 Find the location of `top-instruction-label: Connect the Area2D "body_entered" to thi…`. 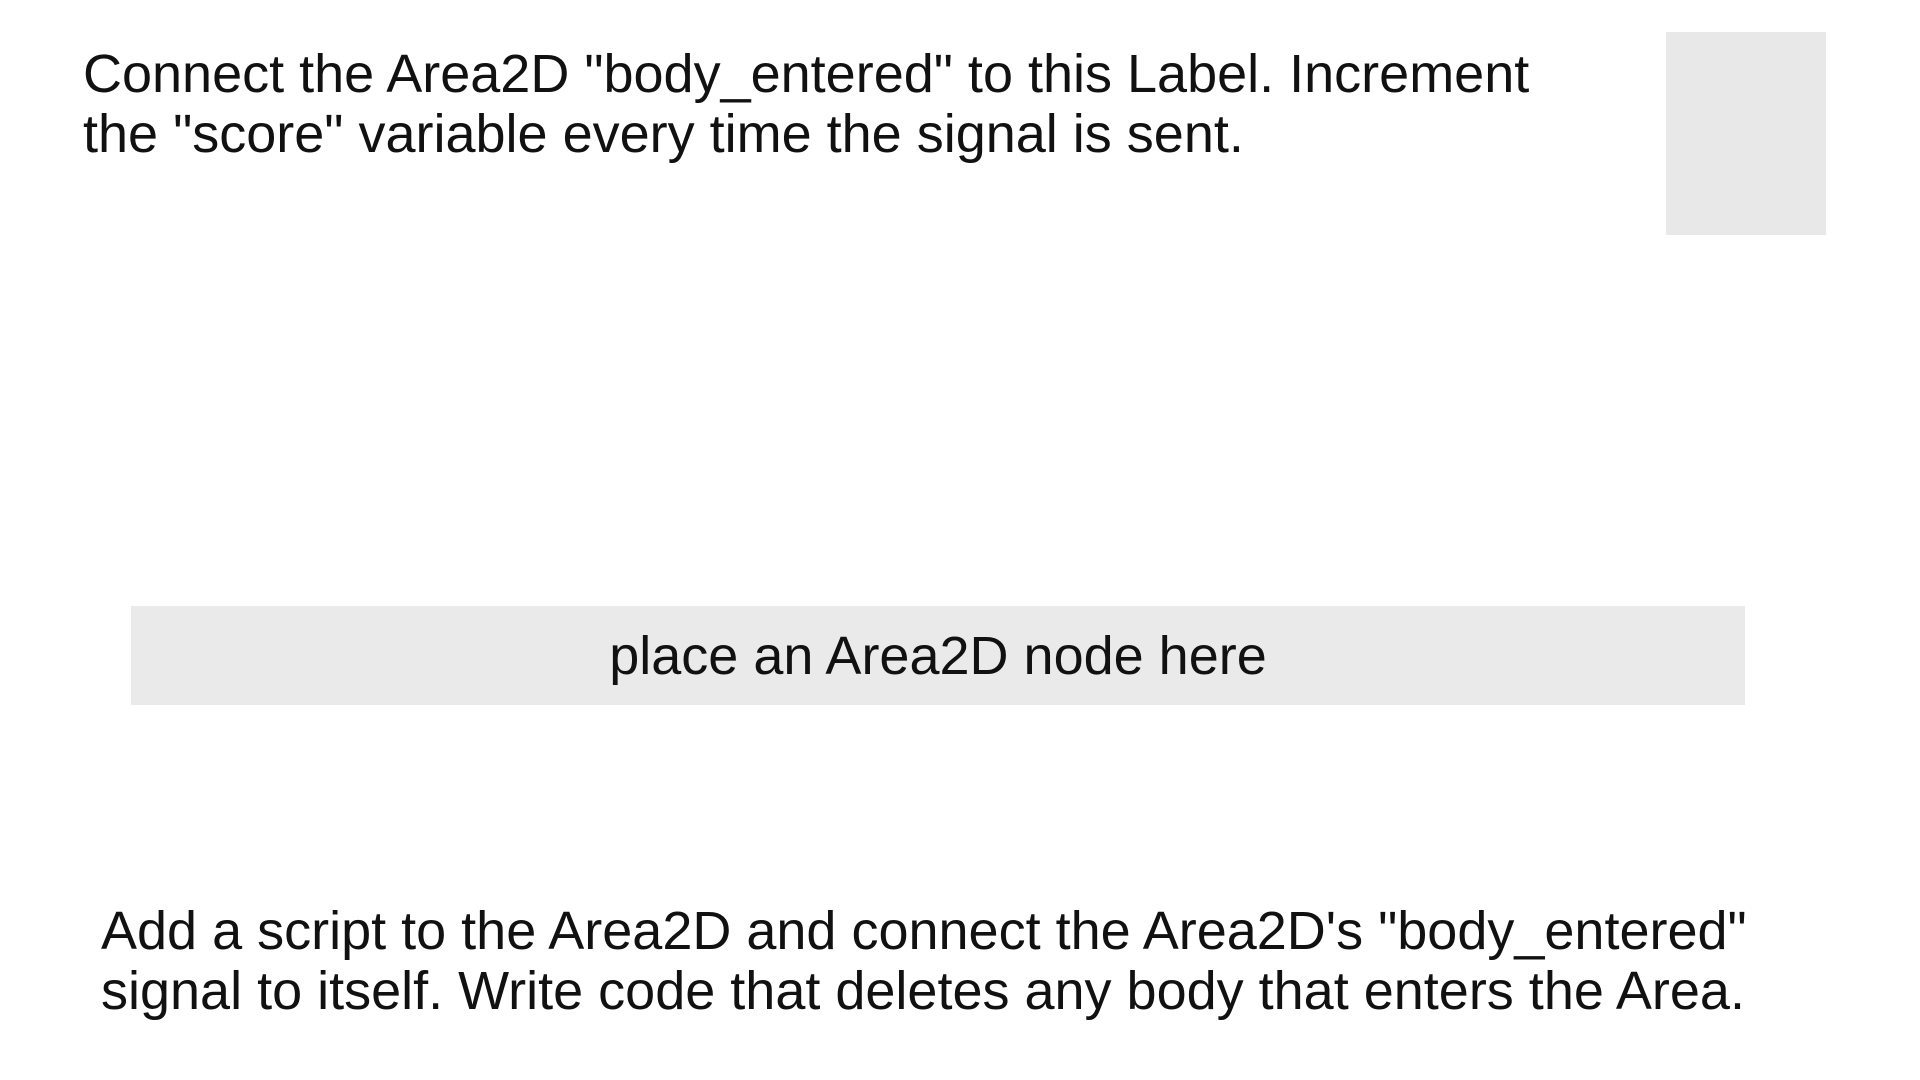

top-instruction-label: Connect the Area2D "body_entered" to thi… is located at coordinates (873, 104).